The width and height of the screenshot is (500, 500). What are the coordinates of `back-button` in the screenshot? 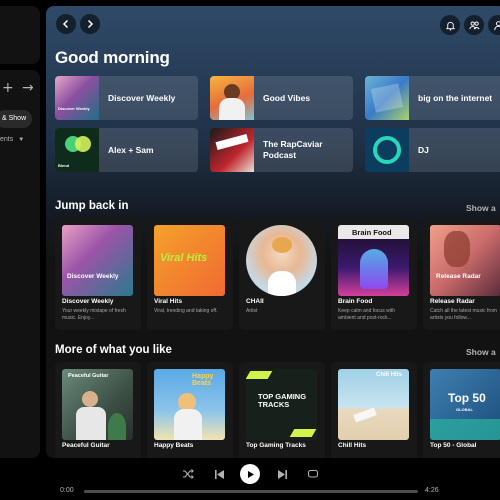 It's located at (66, 24).